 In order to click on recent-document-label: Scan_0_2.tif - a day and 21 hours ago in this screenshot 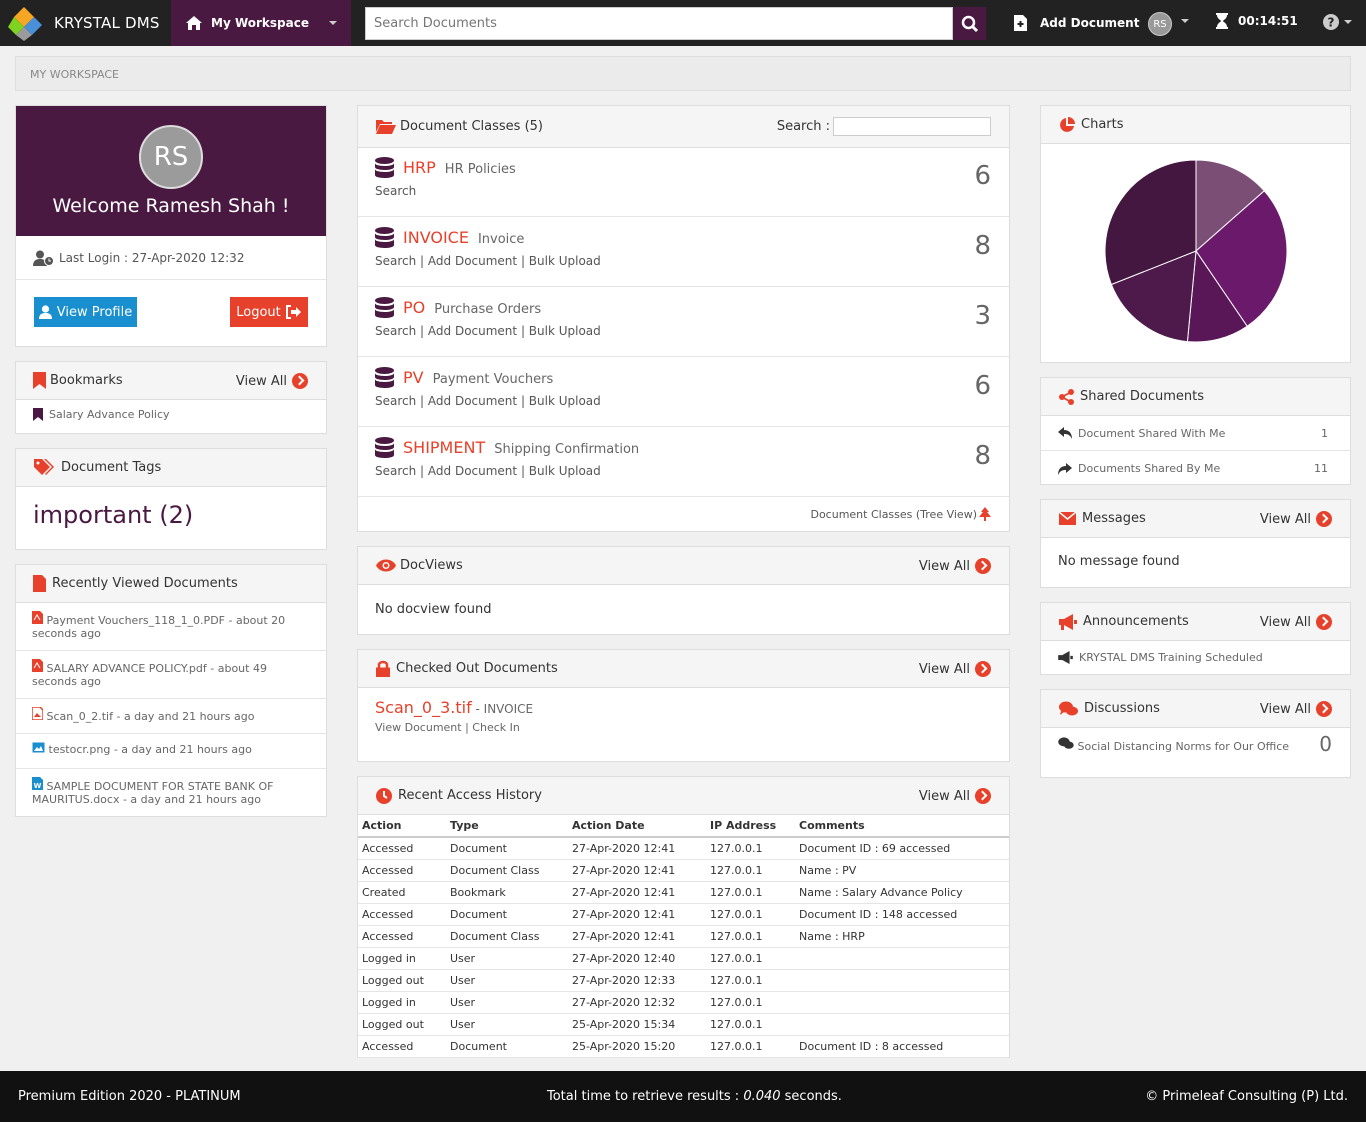, I will do `click(150, 716)`.